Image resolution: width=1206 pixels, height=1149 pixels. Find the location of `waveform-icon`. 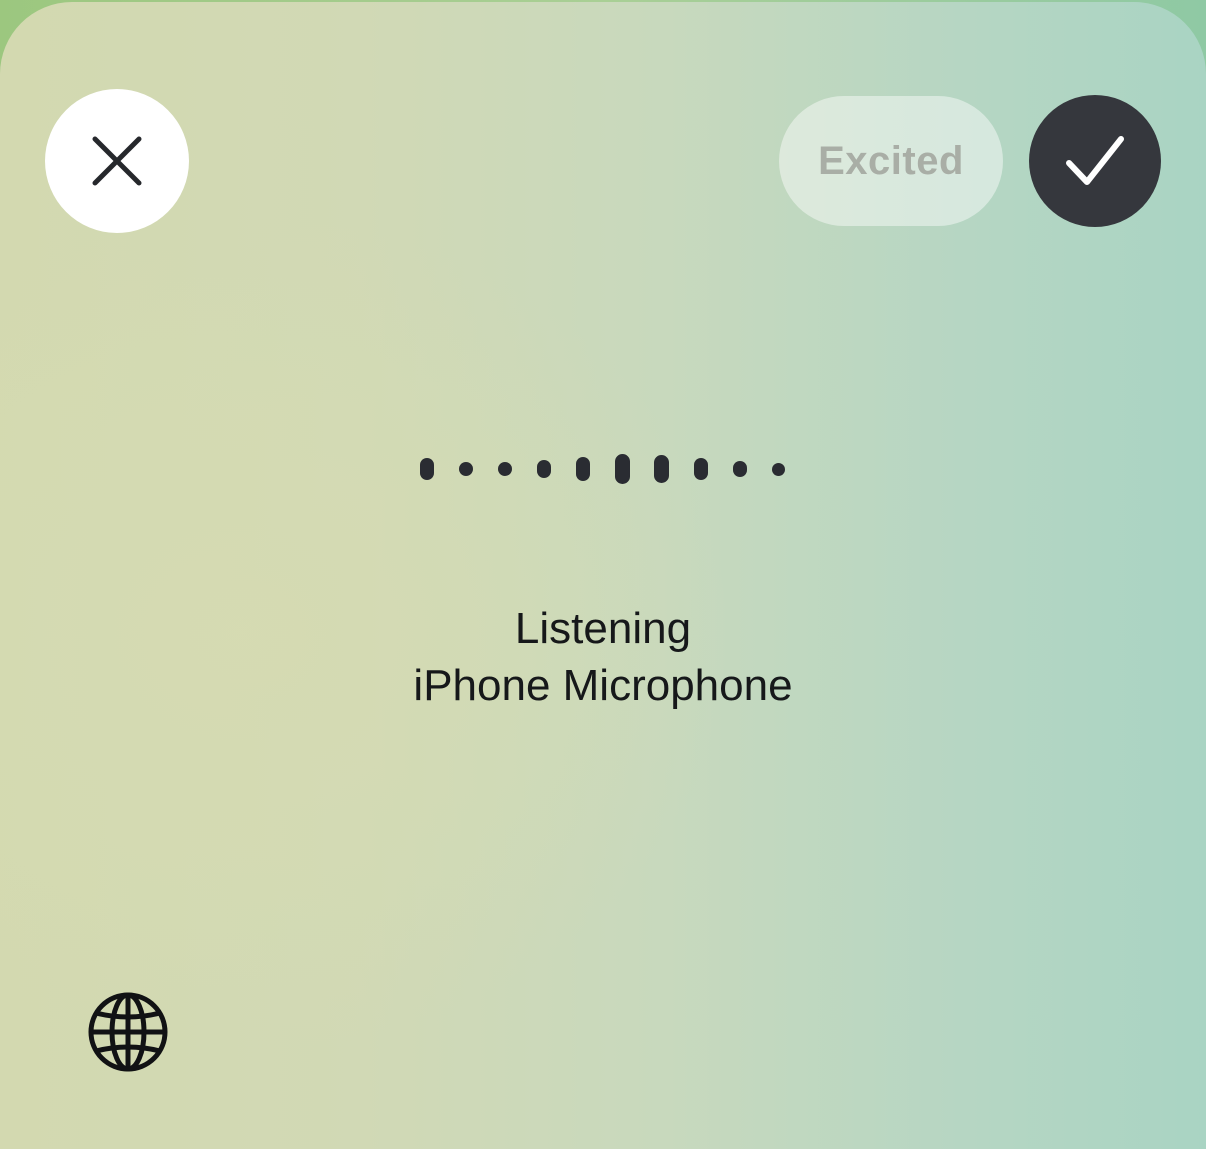

waveform-icon is located at coordinates (602, 469).